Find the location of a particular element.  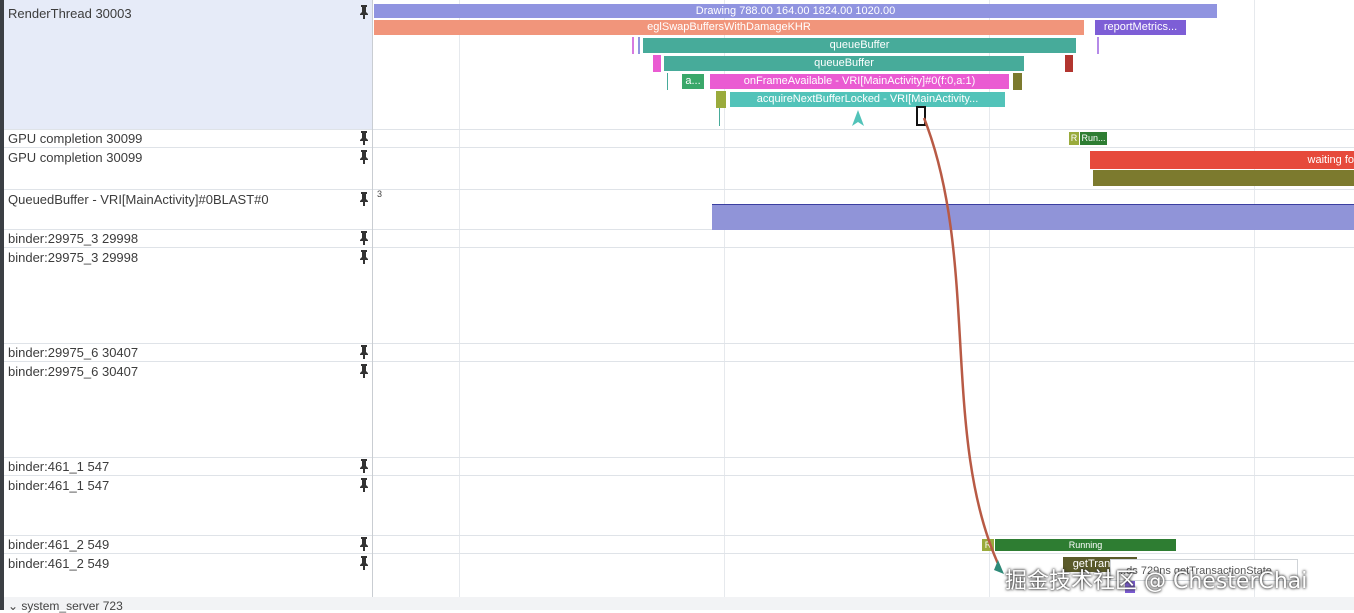

window-edge is located at coordinates (2, 305).